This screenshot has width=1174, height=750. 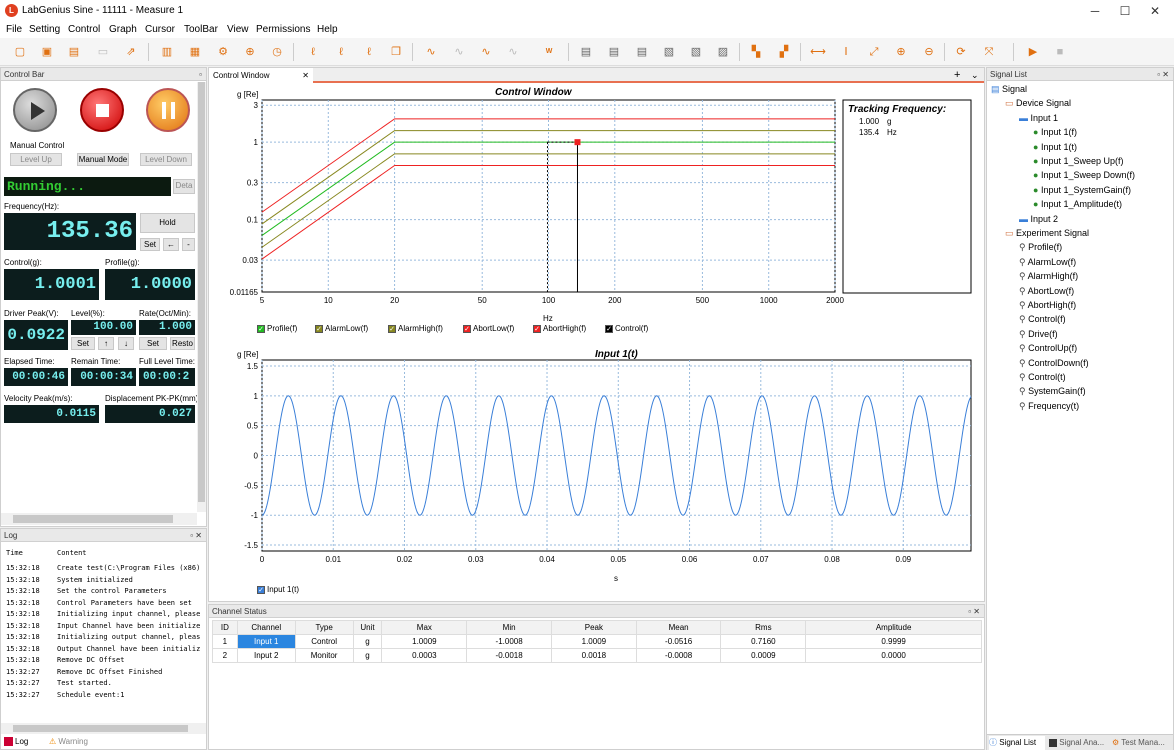 What do you see at coordinates (1038, 219) in the screenshot?
I see `tree-input2: ▬ Input 2` at bounding box center [1038, 219].